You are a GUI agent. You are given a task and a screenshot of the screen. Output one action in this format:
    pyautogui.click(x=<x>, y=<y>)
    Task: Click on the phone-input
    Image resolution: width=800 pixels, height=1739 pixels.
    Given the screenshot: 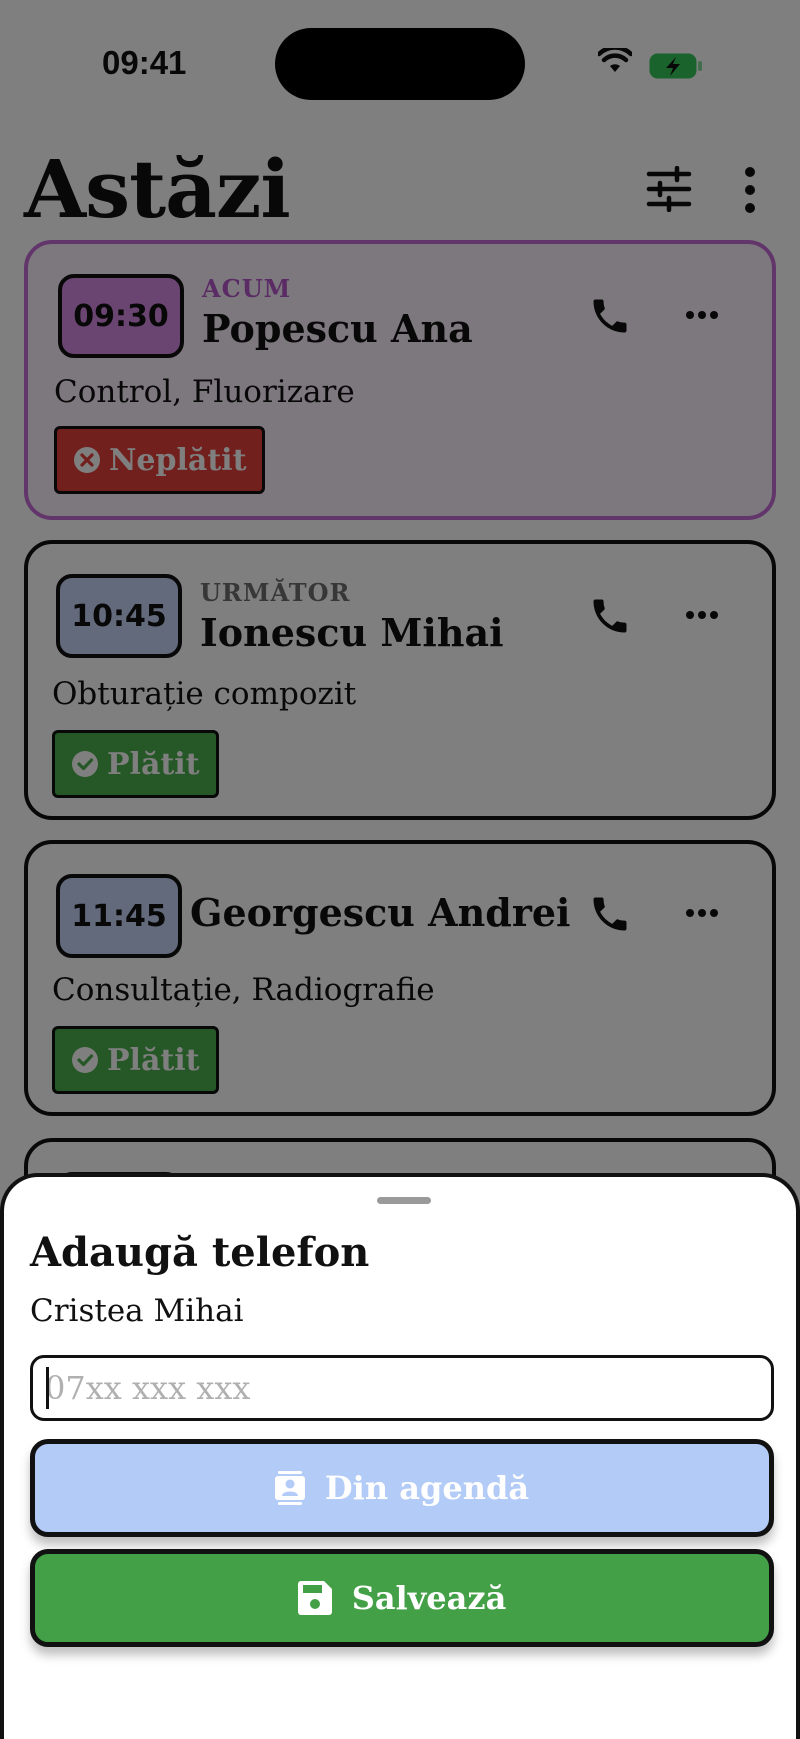 What is the action you would take?
    pyautogui.click(x=402, y=1388)
    